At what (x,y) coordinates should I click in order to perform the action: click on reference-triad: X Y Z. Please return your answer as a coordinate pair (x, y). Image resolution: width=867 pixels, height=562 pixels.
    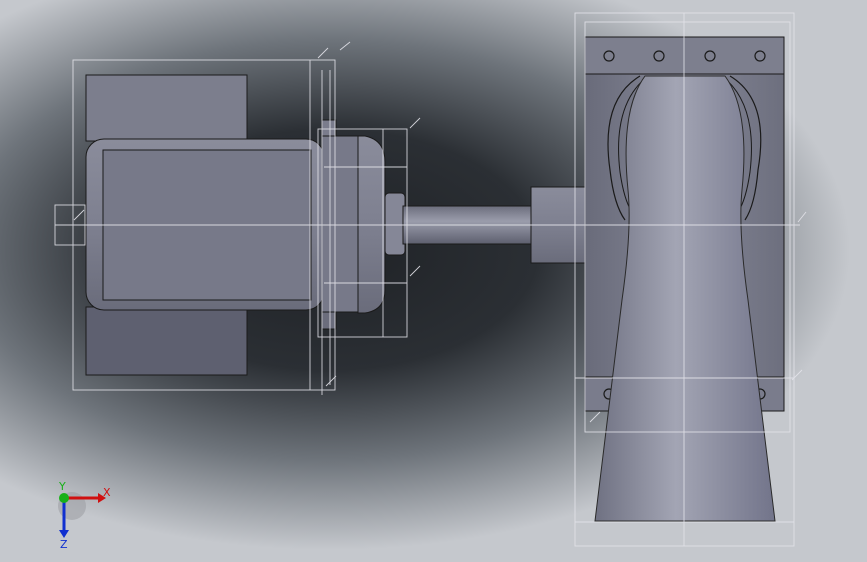
    Looking at the image, I should click on (84, 515).